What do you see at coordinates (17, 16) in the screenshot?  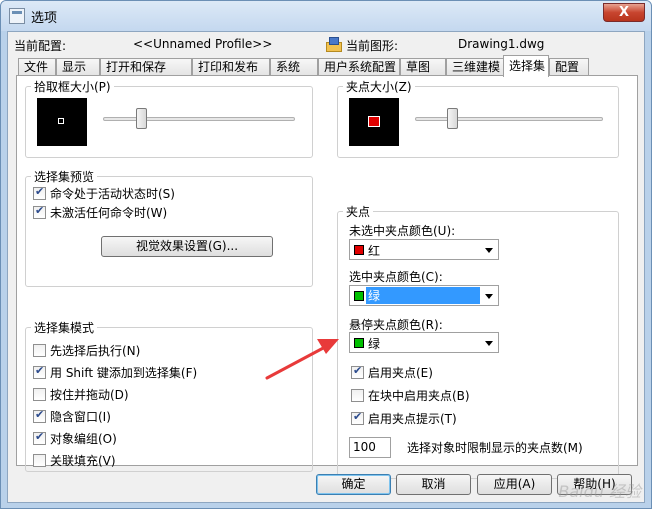 I see `app-icon` at bounding box center [17, 16].